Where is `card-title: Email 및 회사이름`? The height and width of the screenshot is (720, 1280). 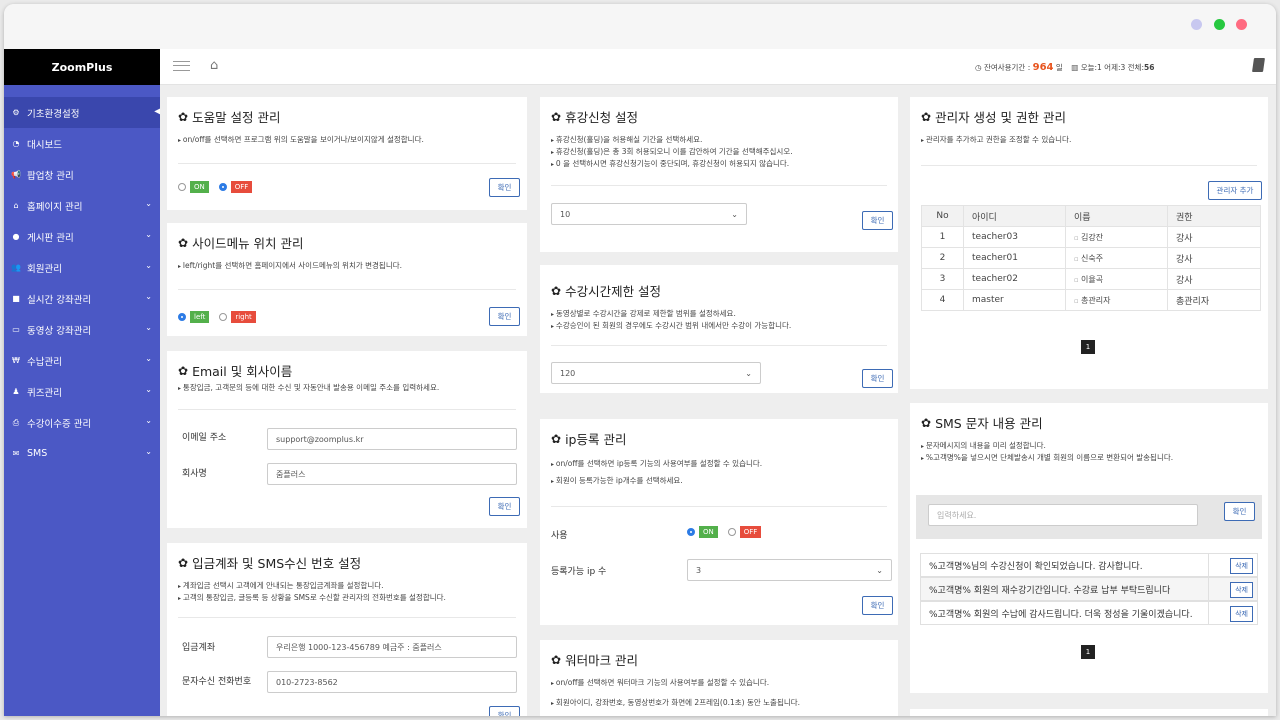
card-title: Email 및 회사이름 is located at coordinates (242, 371).